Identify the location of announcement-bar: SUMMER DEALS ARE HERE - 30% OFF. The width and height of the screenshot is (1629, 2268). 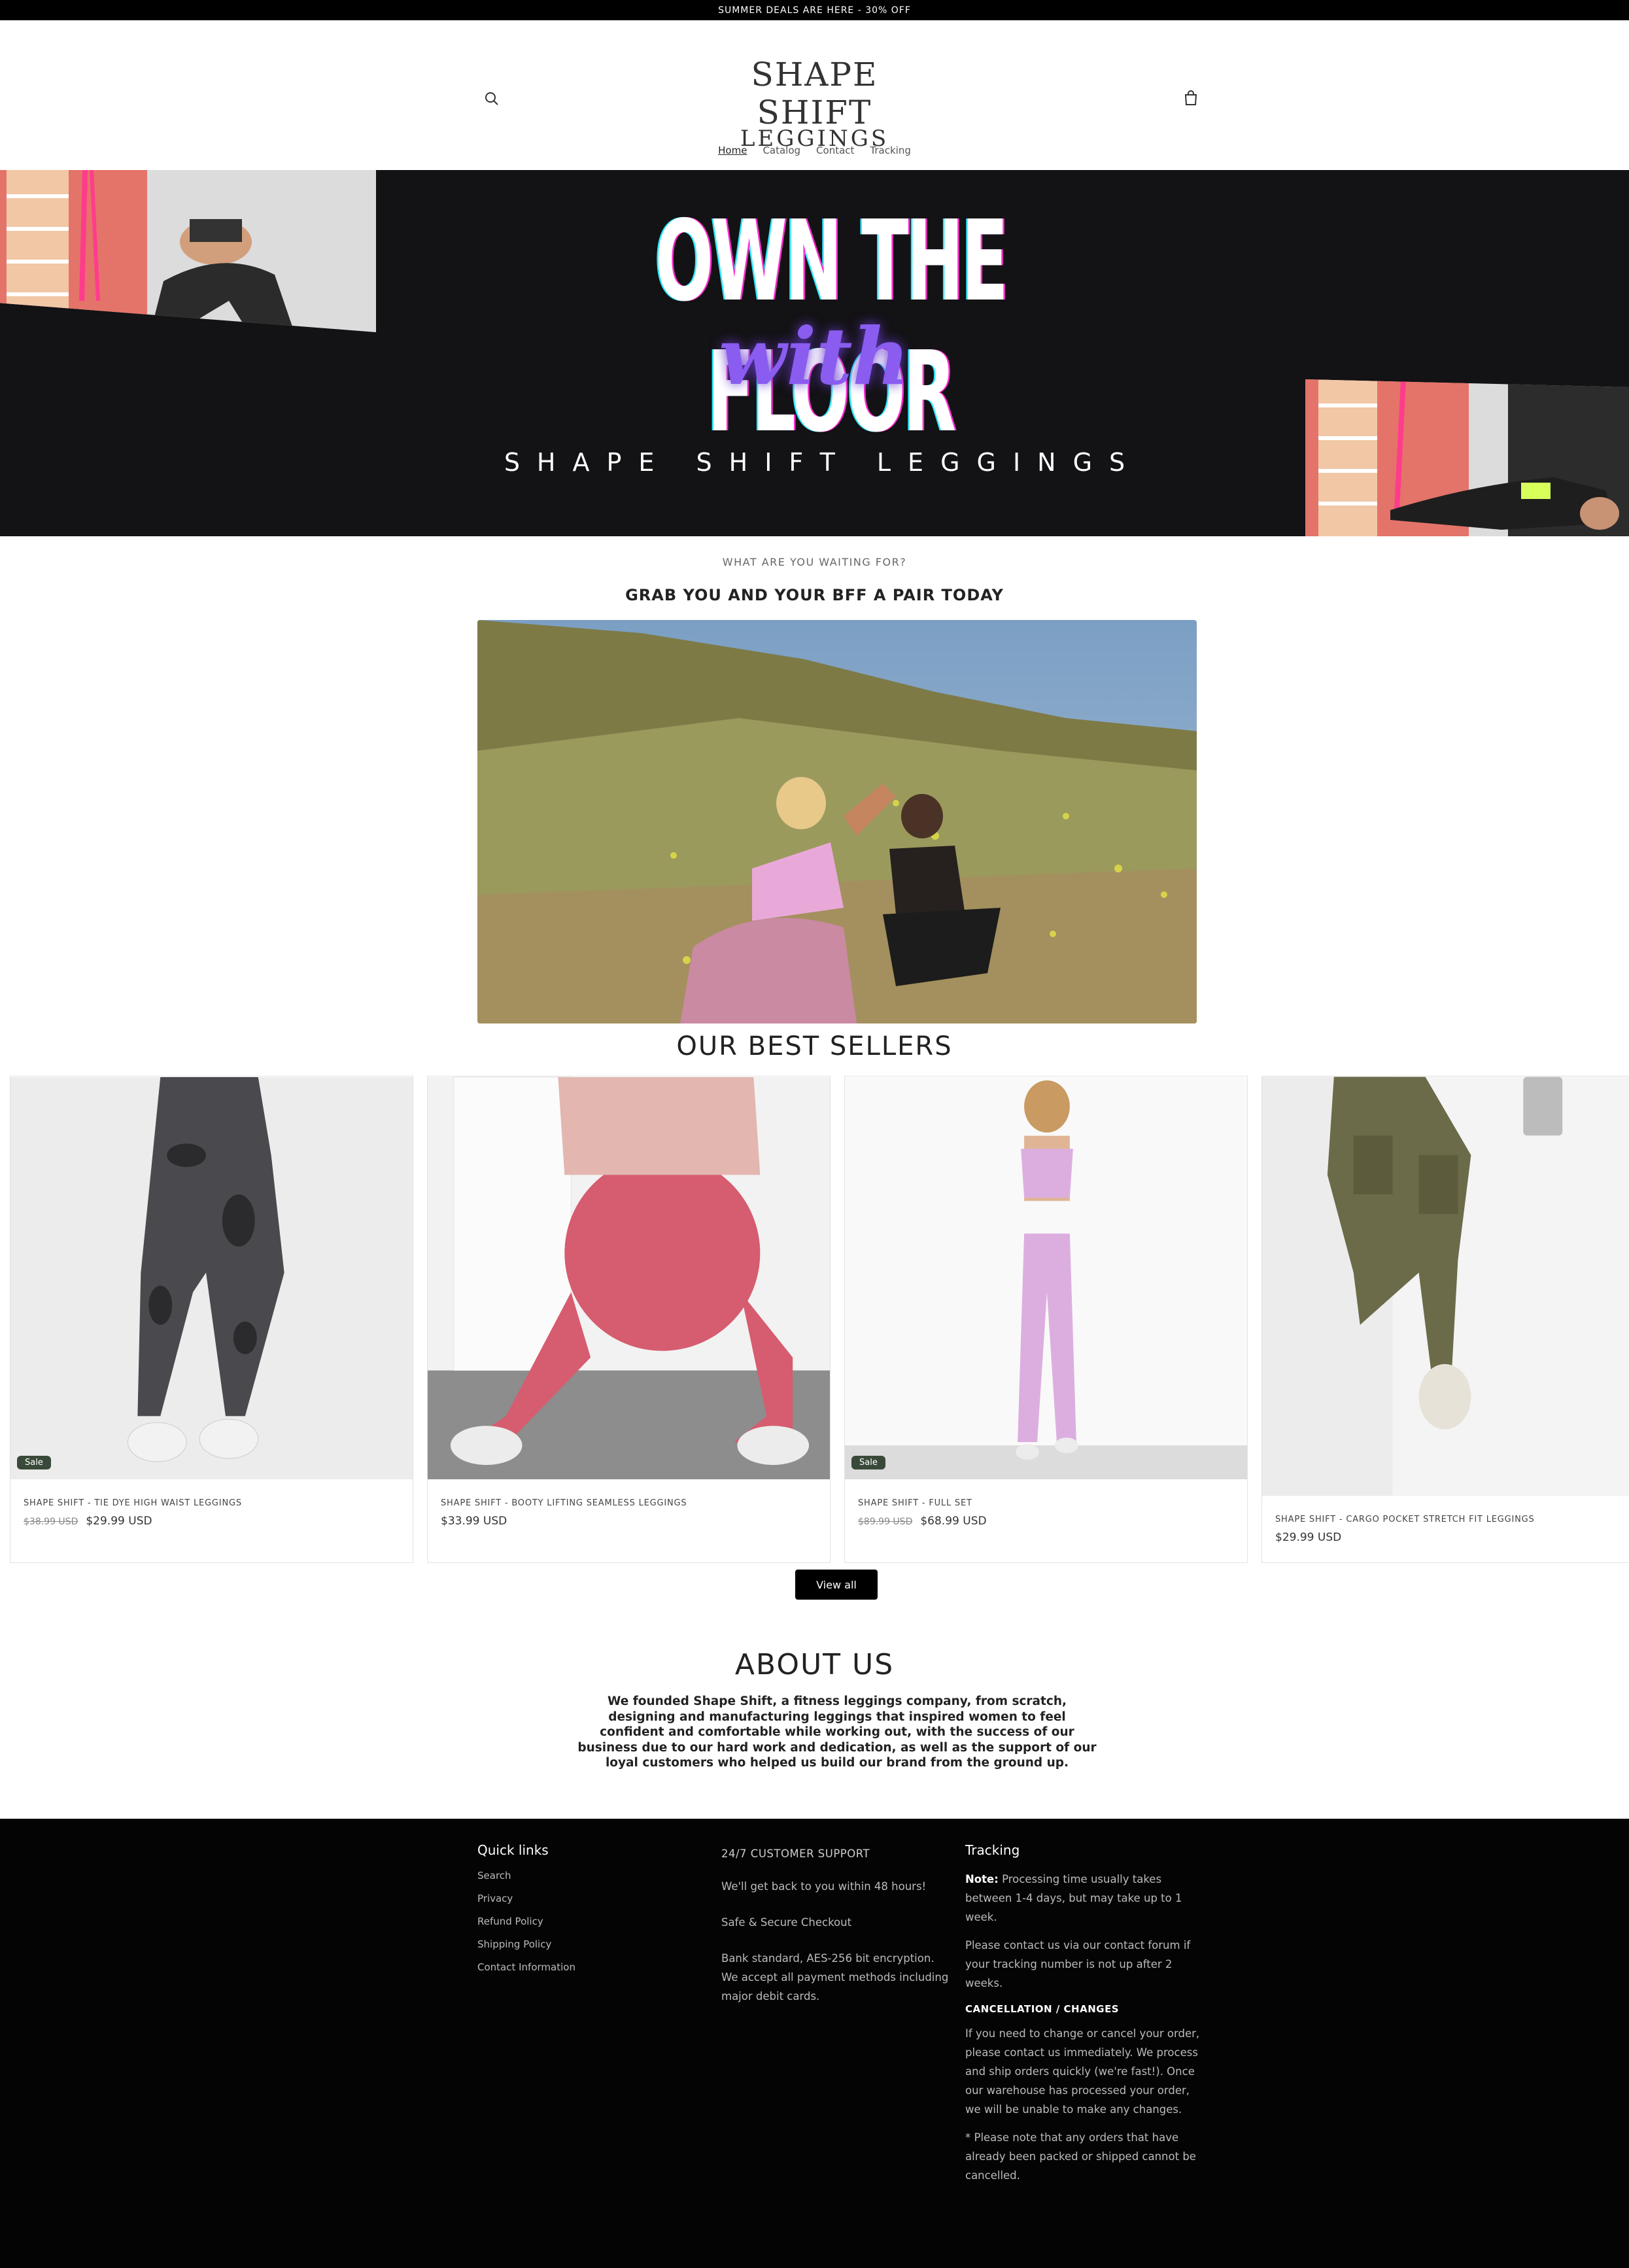
(814, 10).